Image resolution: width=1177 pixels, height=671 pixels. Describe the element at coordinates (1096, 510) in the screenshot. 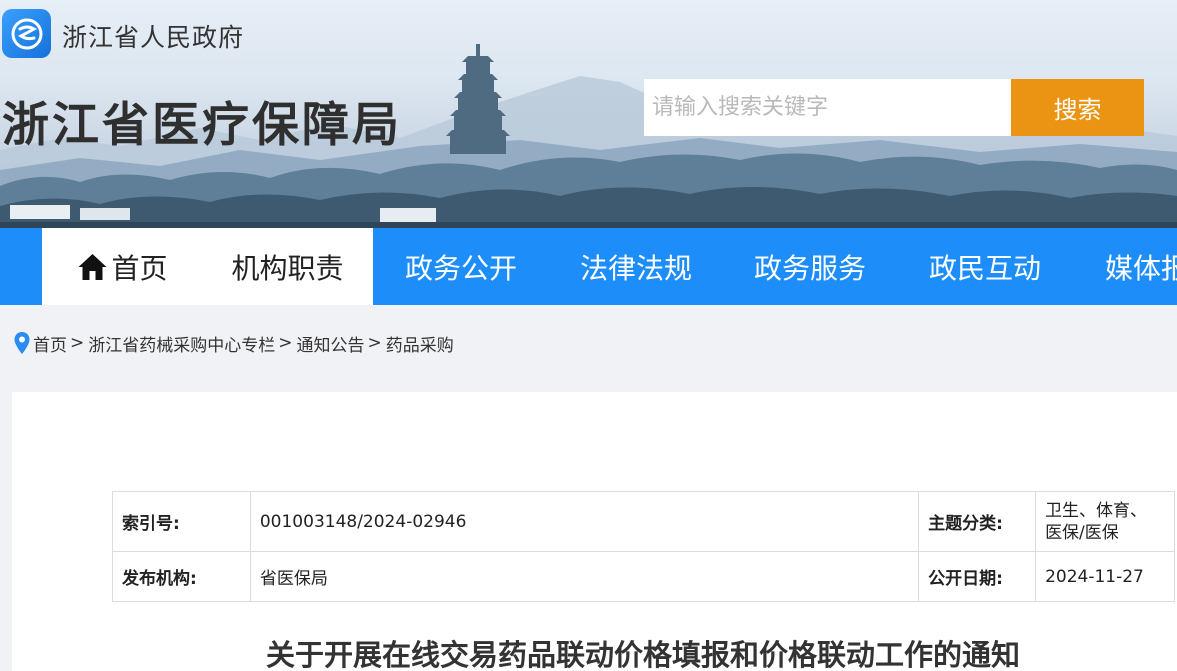

I see `topic-category-line: 卫生、体育、` at that location.